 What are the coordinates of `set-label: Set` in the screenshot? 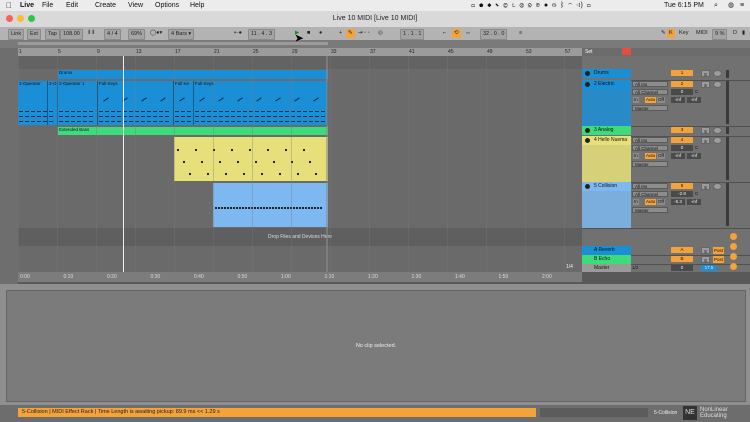 It's located at (589, 52).